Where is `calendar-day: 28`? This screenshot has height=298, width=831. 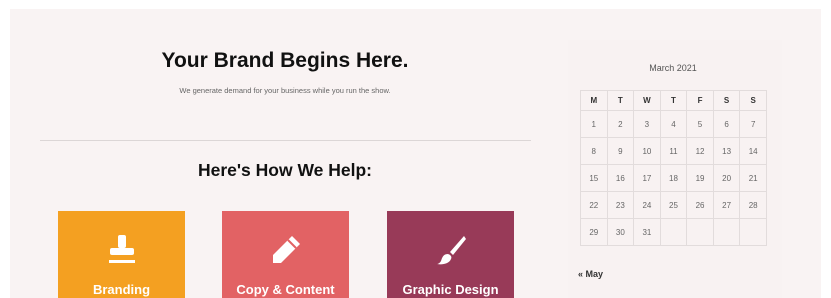 calendar-day: 28 is located at coordinates (753, 205).